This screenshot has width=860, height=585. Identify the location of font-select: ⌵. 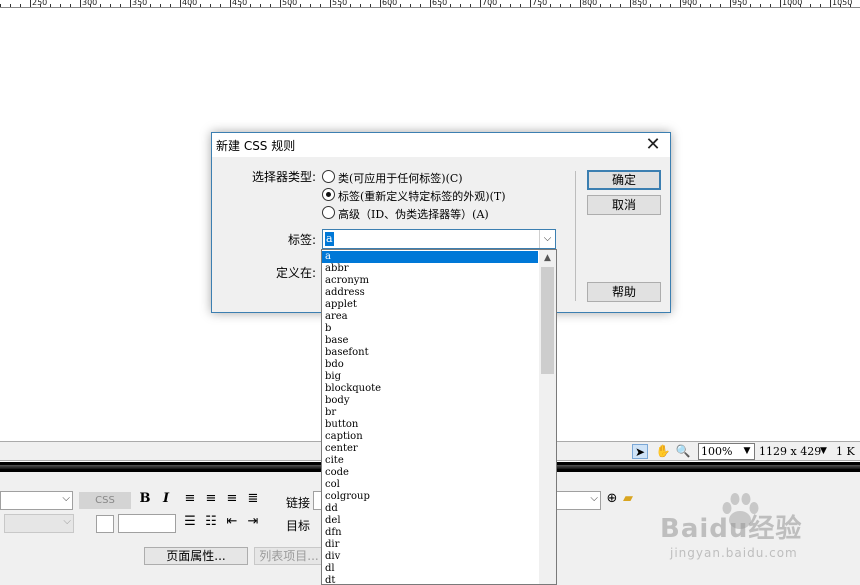
(39, 523).